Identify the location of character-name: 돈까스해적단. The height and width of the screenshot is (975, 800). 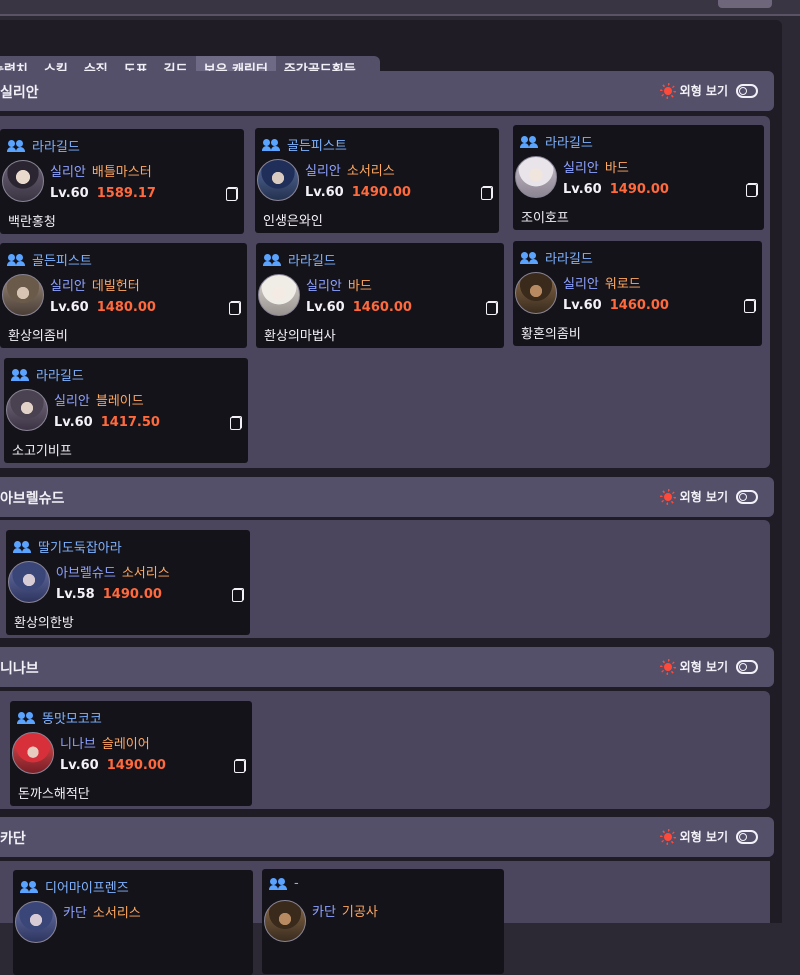
(54, 794).